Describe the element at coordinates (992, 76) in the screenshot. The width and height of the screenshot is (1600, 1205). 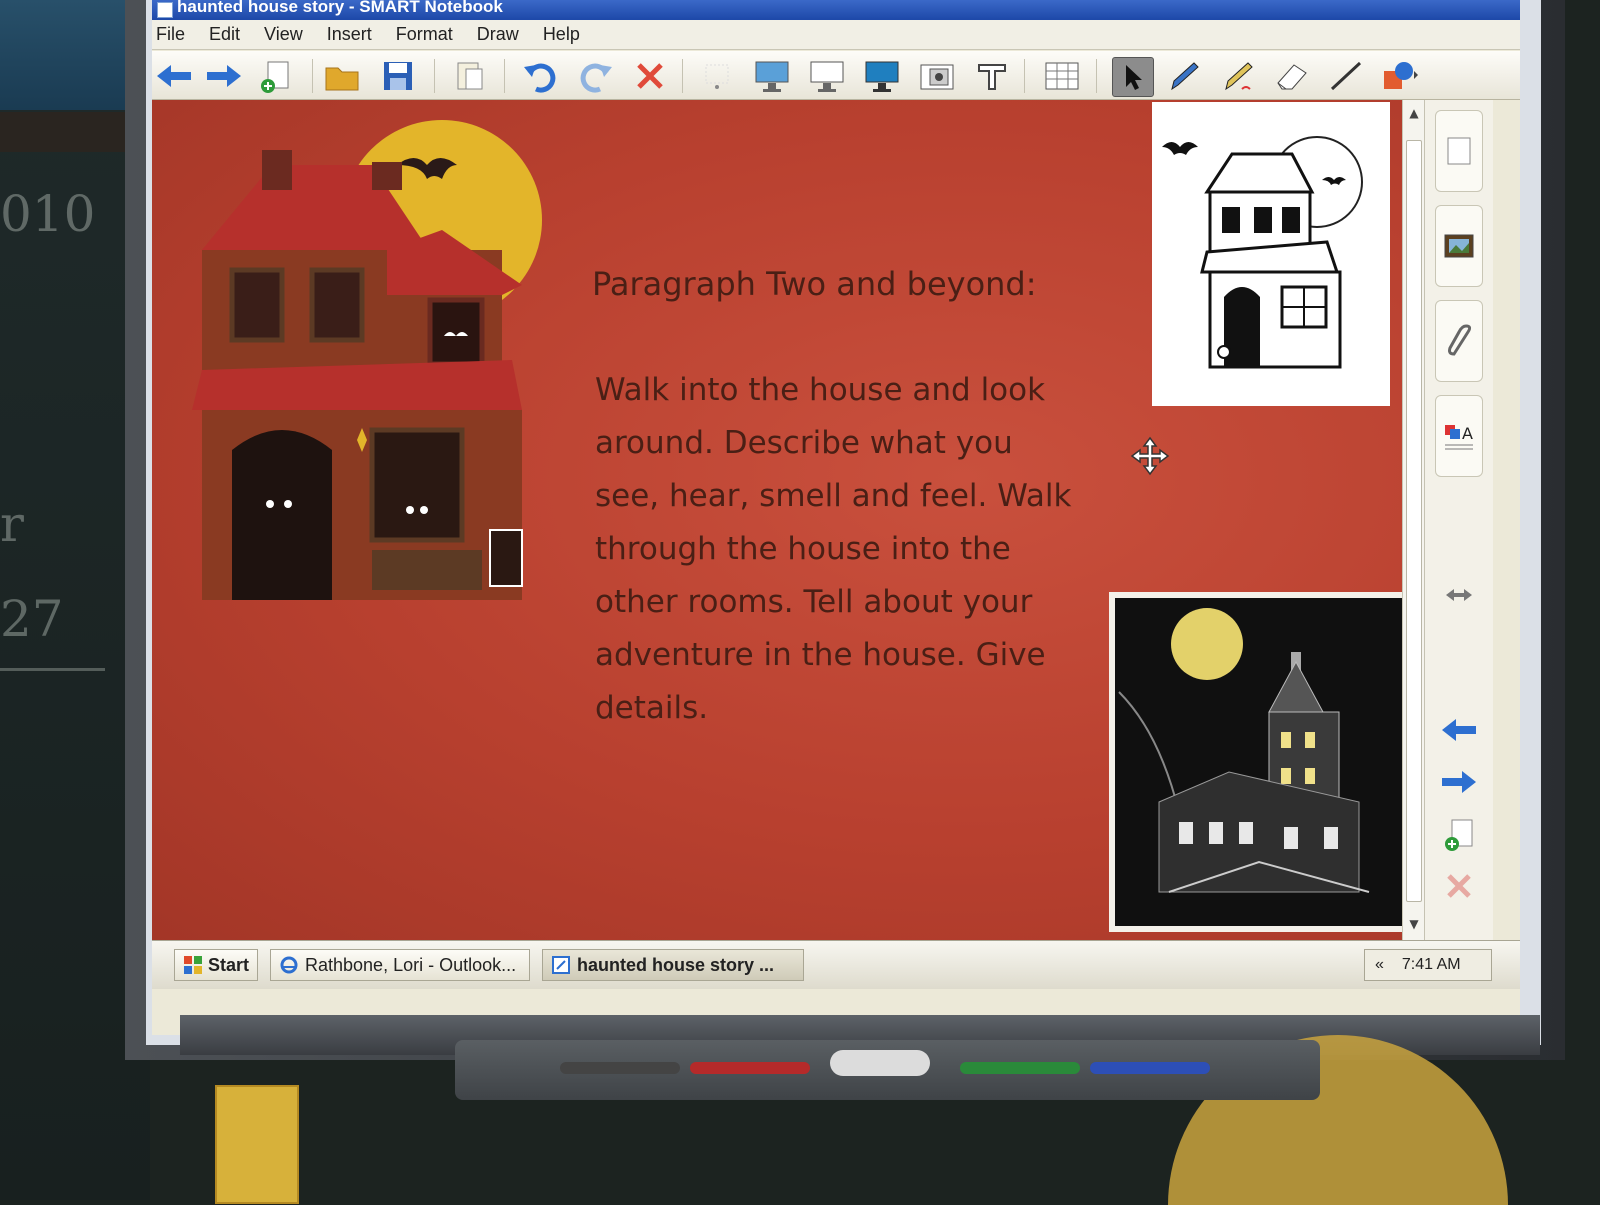
I see `text-tool-icon` at that location.